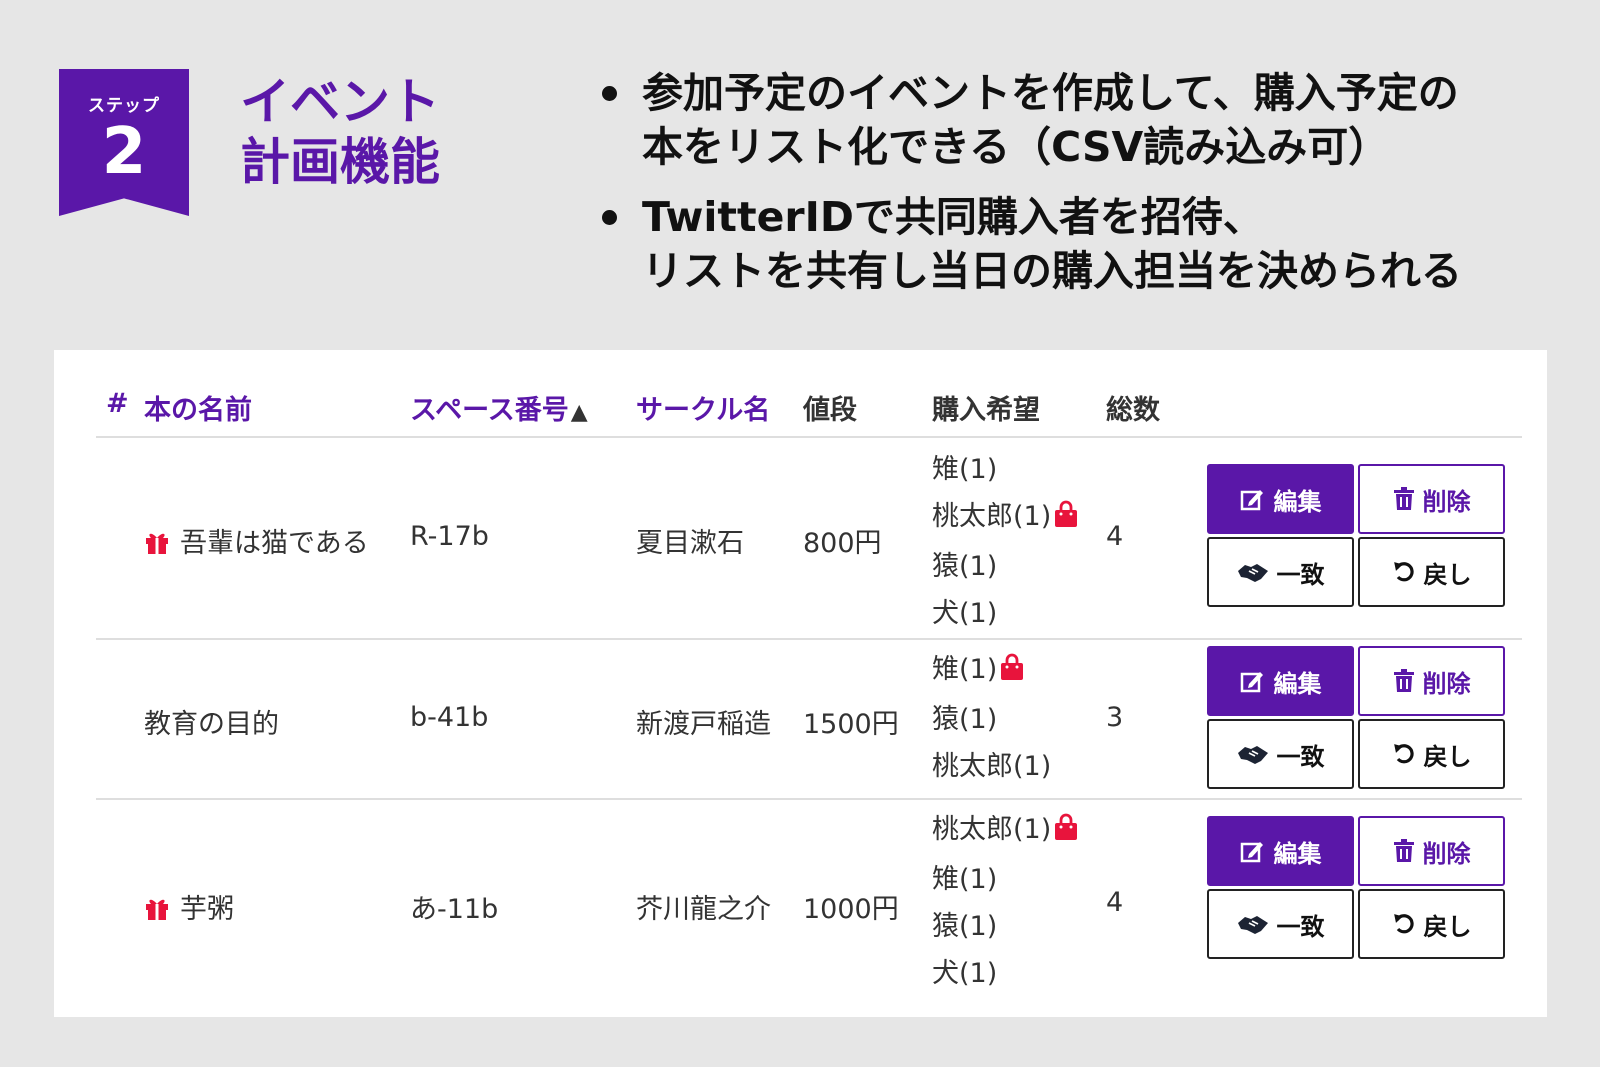  What do you see at coordinates (830, 410) in the screenshot?
I see `header-price: 値段` at bounding box center [830, 410].